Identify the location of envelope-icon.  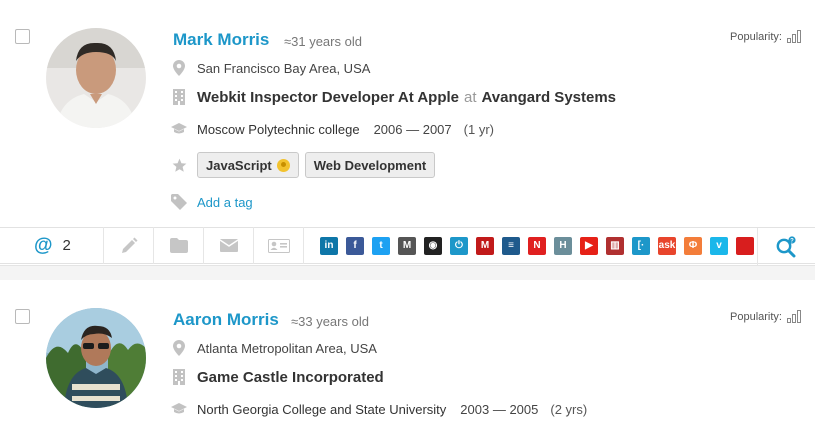
(228, 245).